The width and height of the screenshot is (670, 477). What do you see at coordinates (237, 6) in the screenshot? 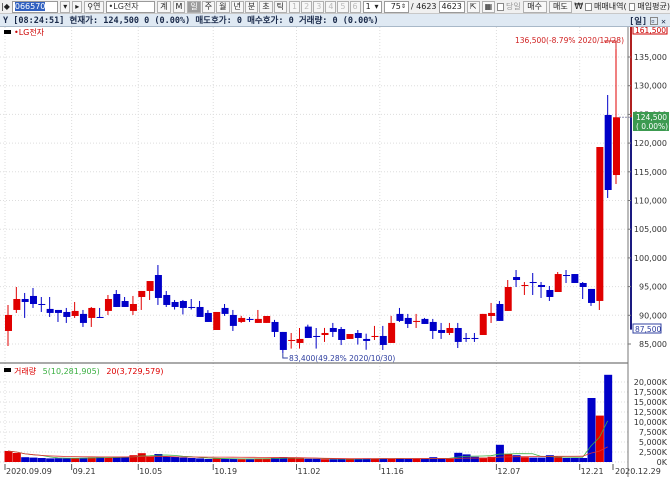
I see `period-tab: 년` at bounding box center [237, 6].